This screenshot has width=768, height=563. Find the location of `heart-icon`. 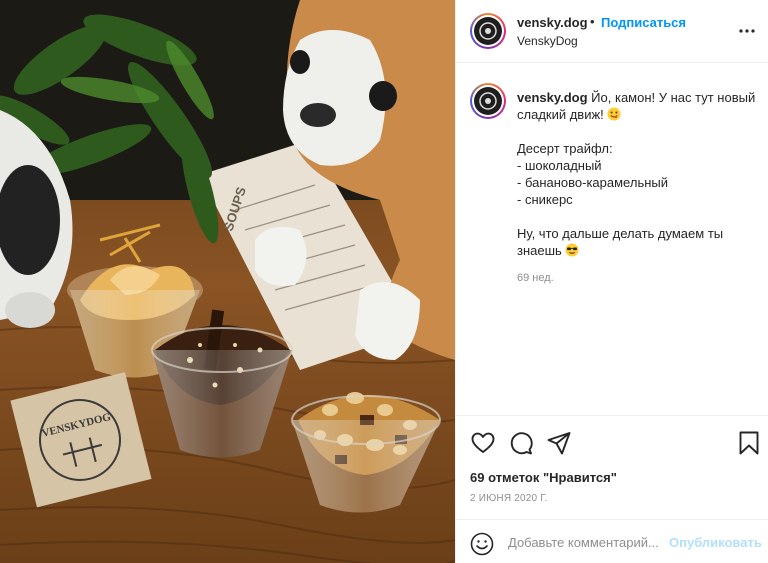

heart-icon is located at coordinates (483, 443).